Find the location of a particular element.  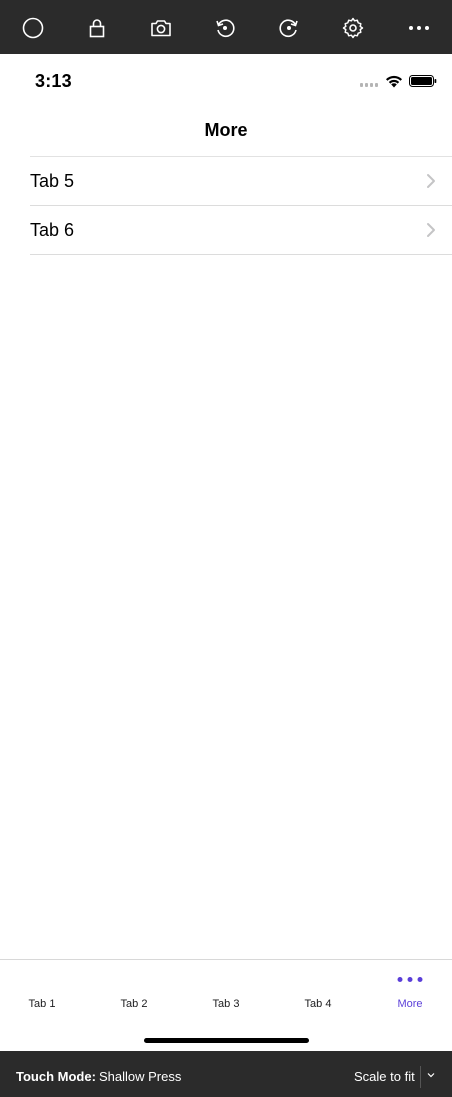

divider is located at coordinates (420, 1077).